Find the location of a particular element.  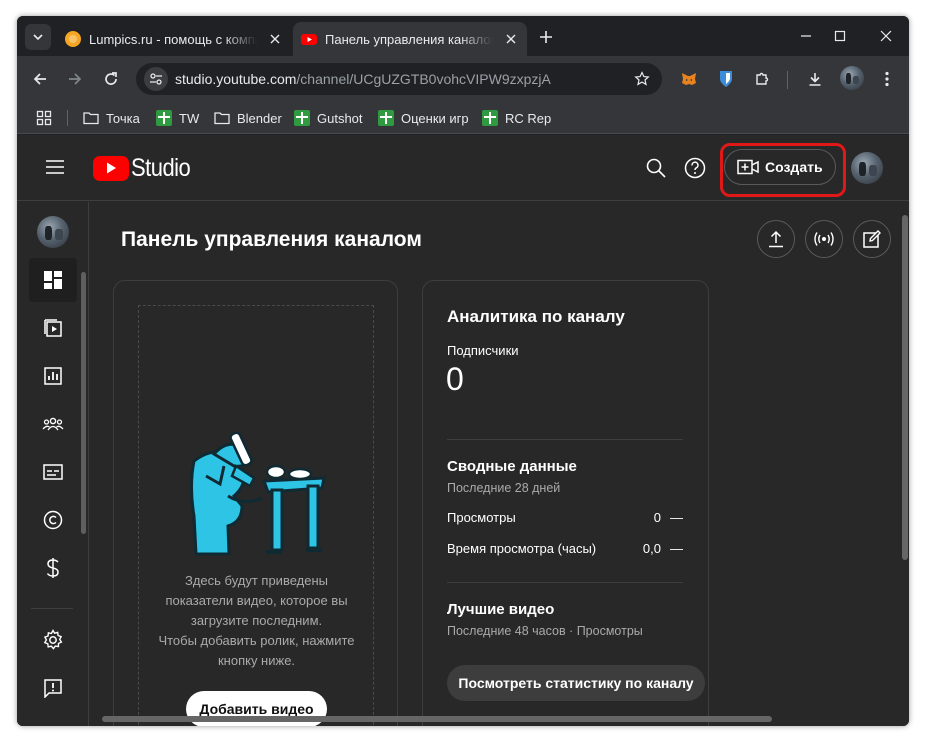

reload-button is located at coordinates (111, 79).